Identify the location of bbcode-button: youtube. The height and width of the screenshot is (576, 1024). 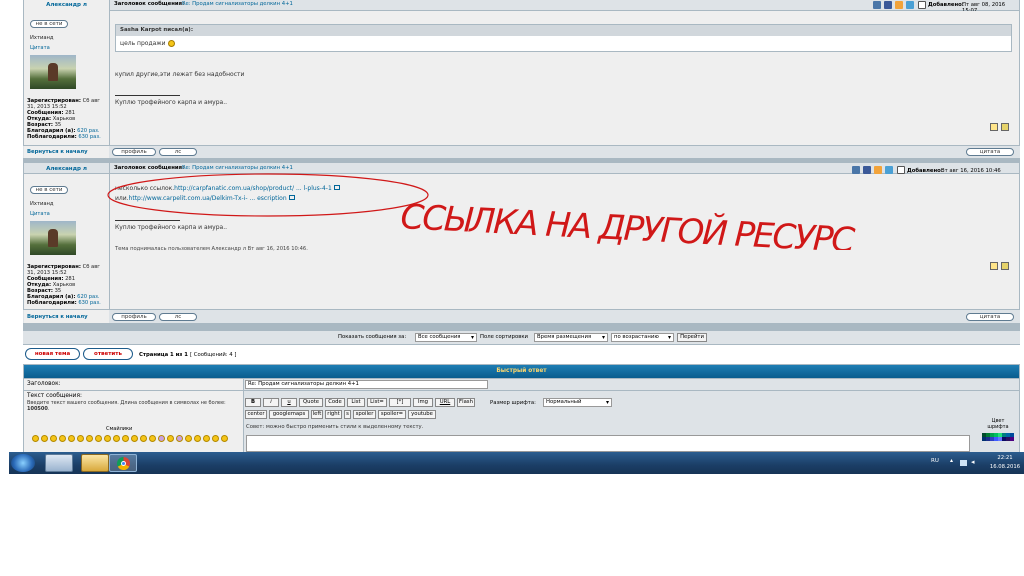
(422, 414).